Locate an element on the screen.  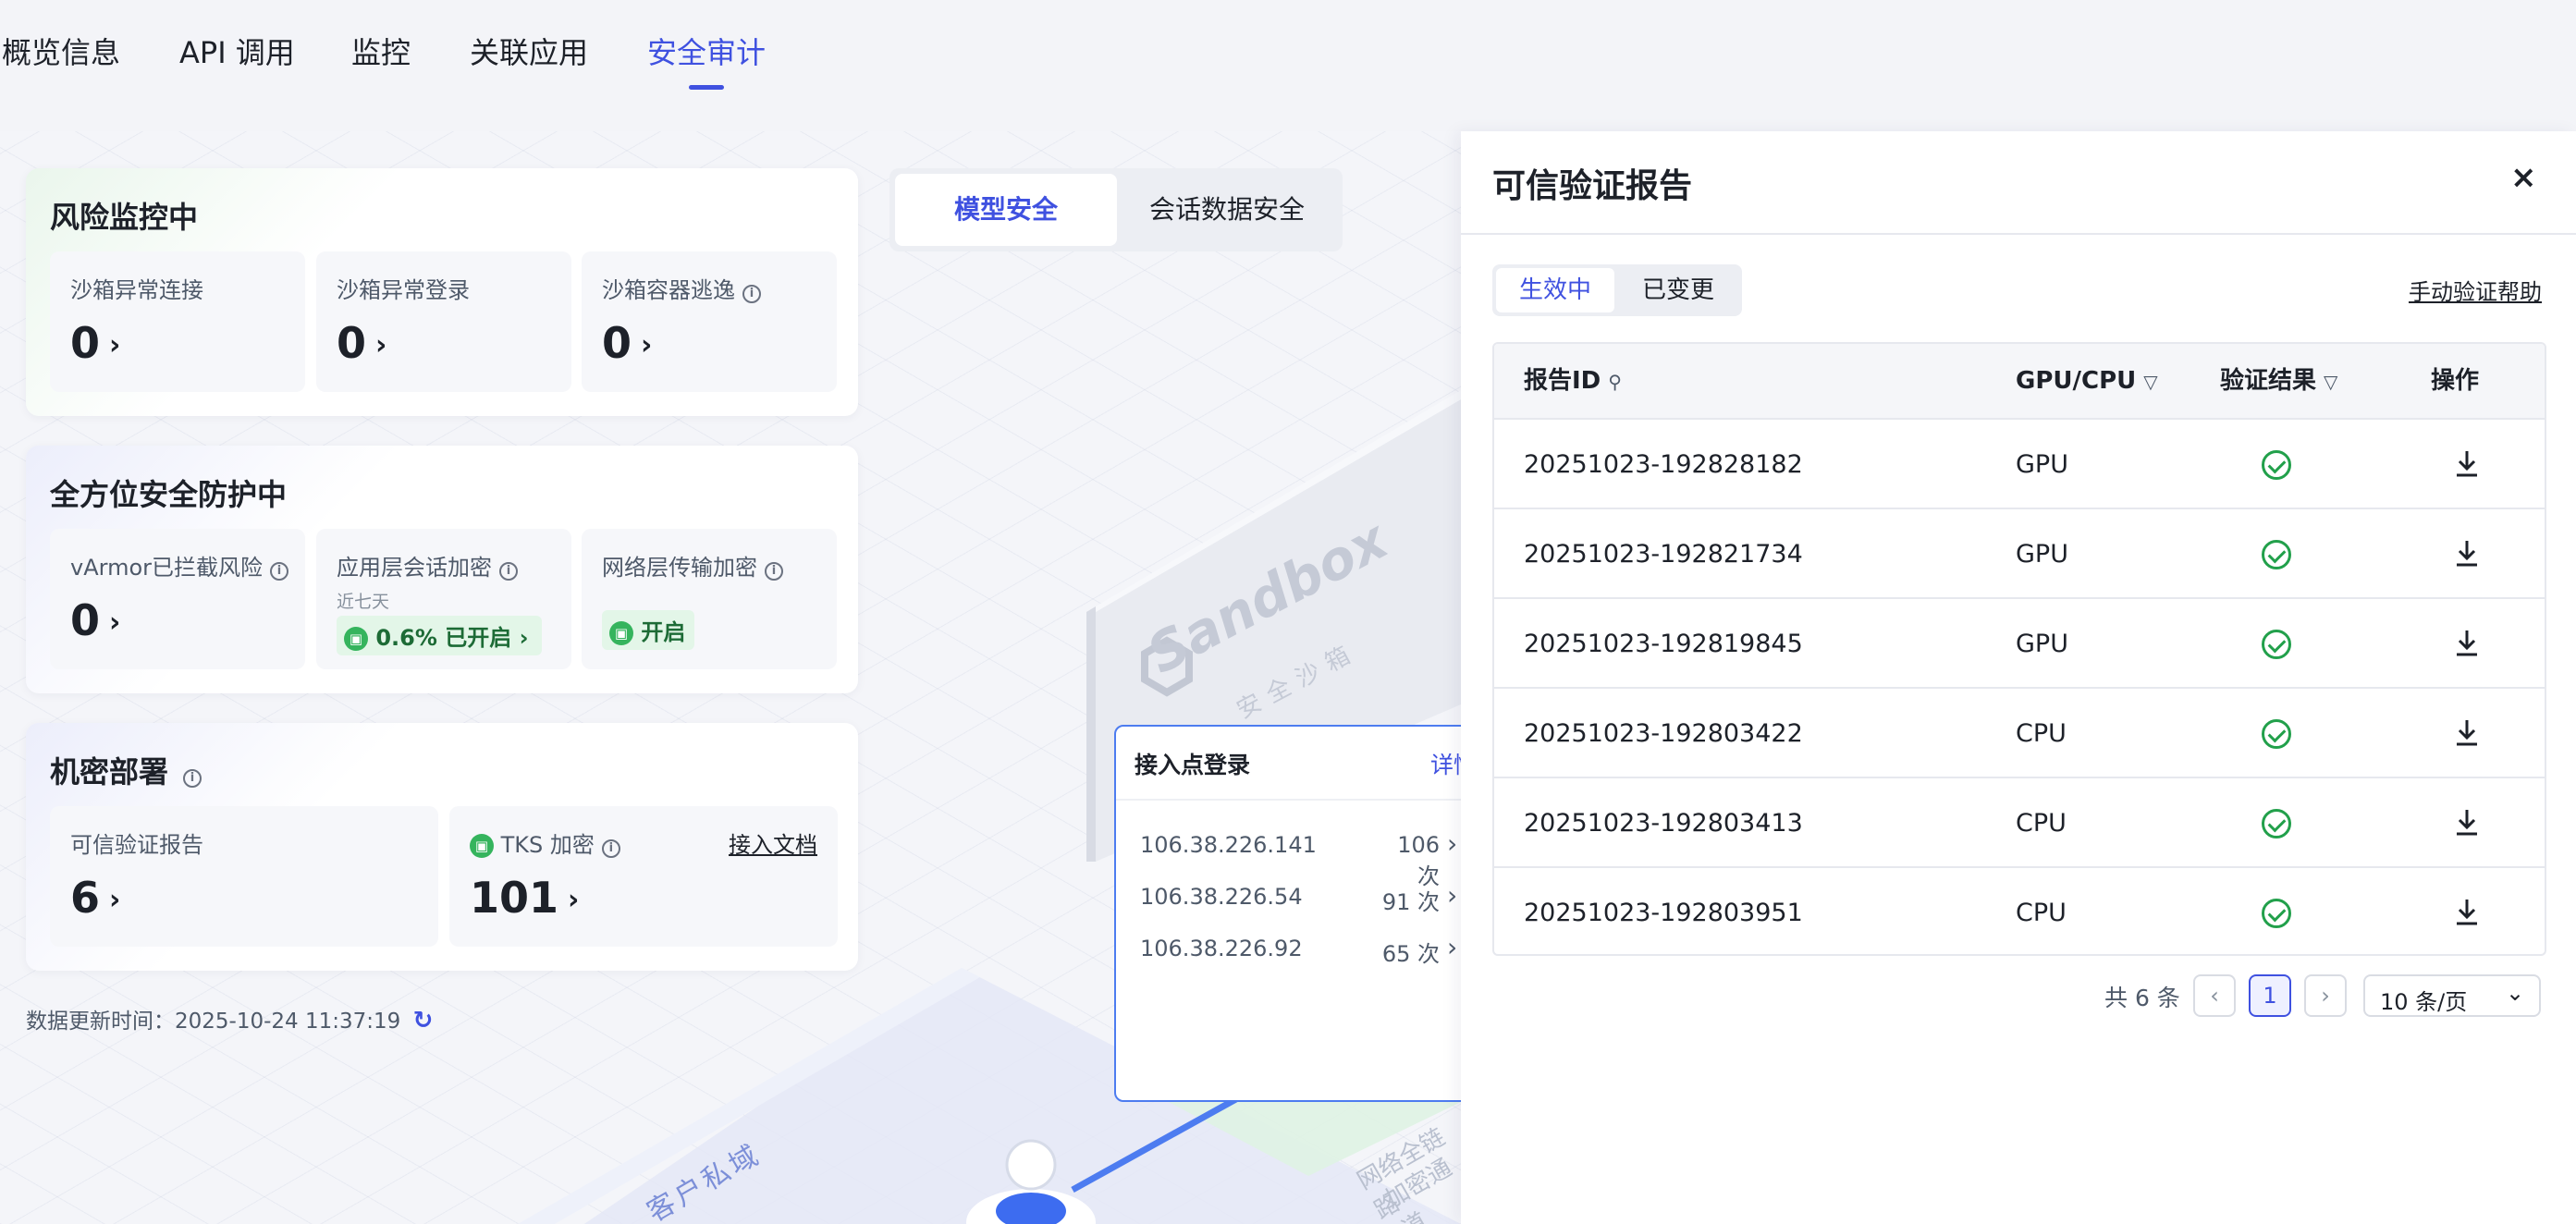
stat-container-escape: 沙箱容器逃逸 i 0 › is located at coordinates (709, 321).